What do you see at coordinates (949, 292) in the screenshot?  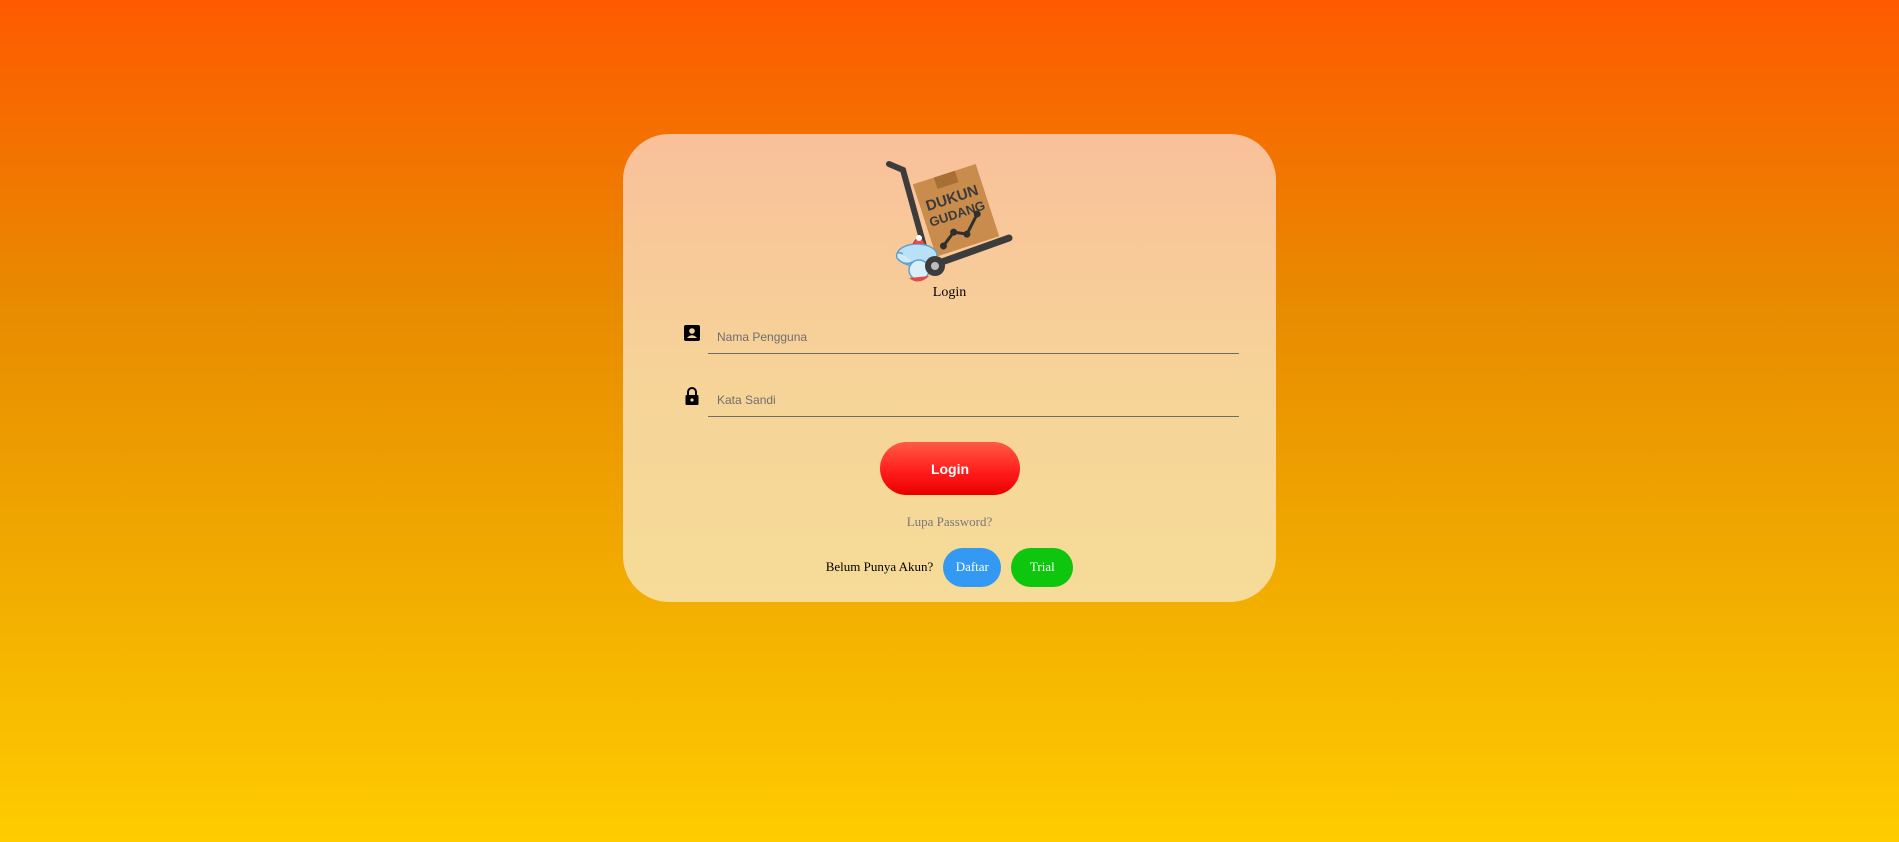 I see `login-title: Login` at bounding box center [949, 292].